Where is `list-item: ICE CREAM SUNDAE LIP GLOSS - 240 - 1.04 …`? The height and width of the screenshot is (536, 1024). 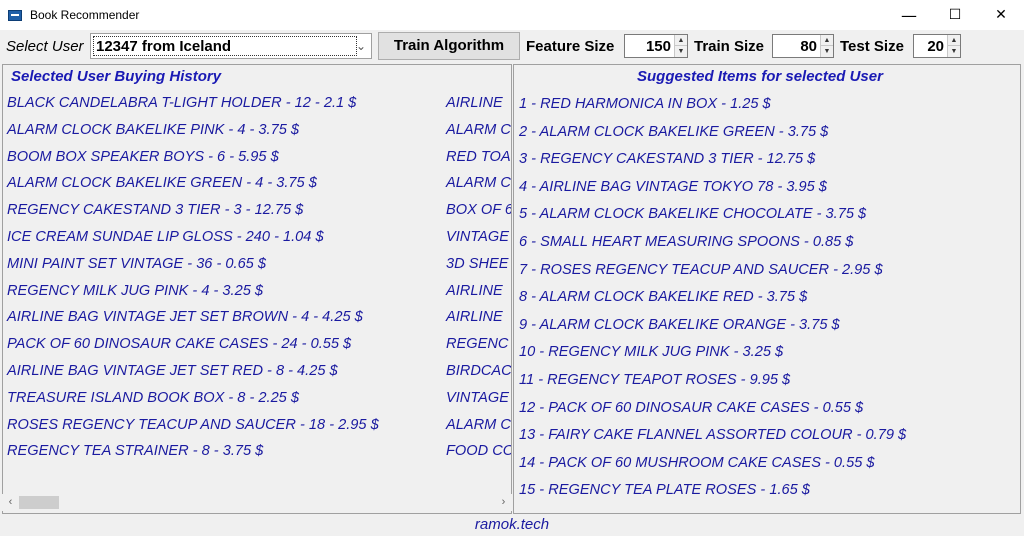 list-item: ICE CREAM SUNDAE LIP GLOSS - 240 - 1.04 … is located at coordinates (165, 237).